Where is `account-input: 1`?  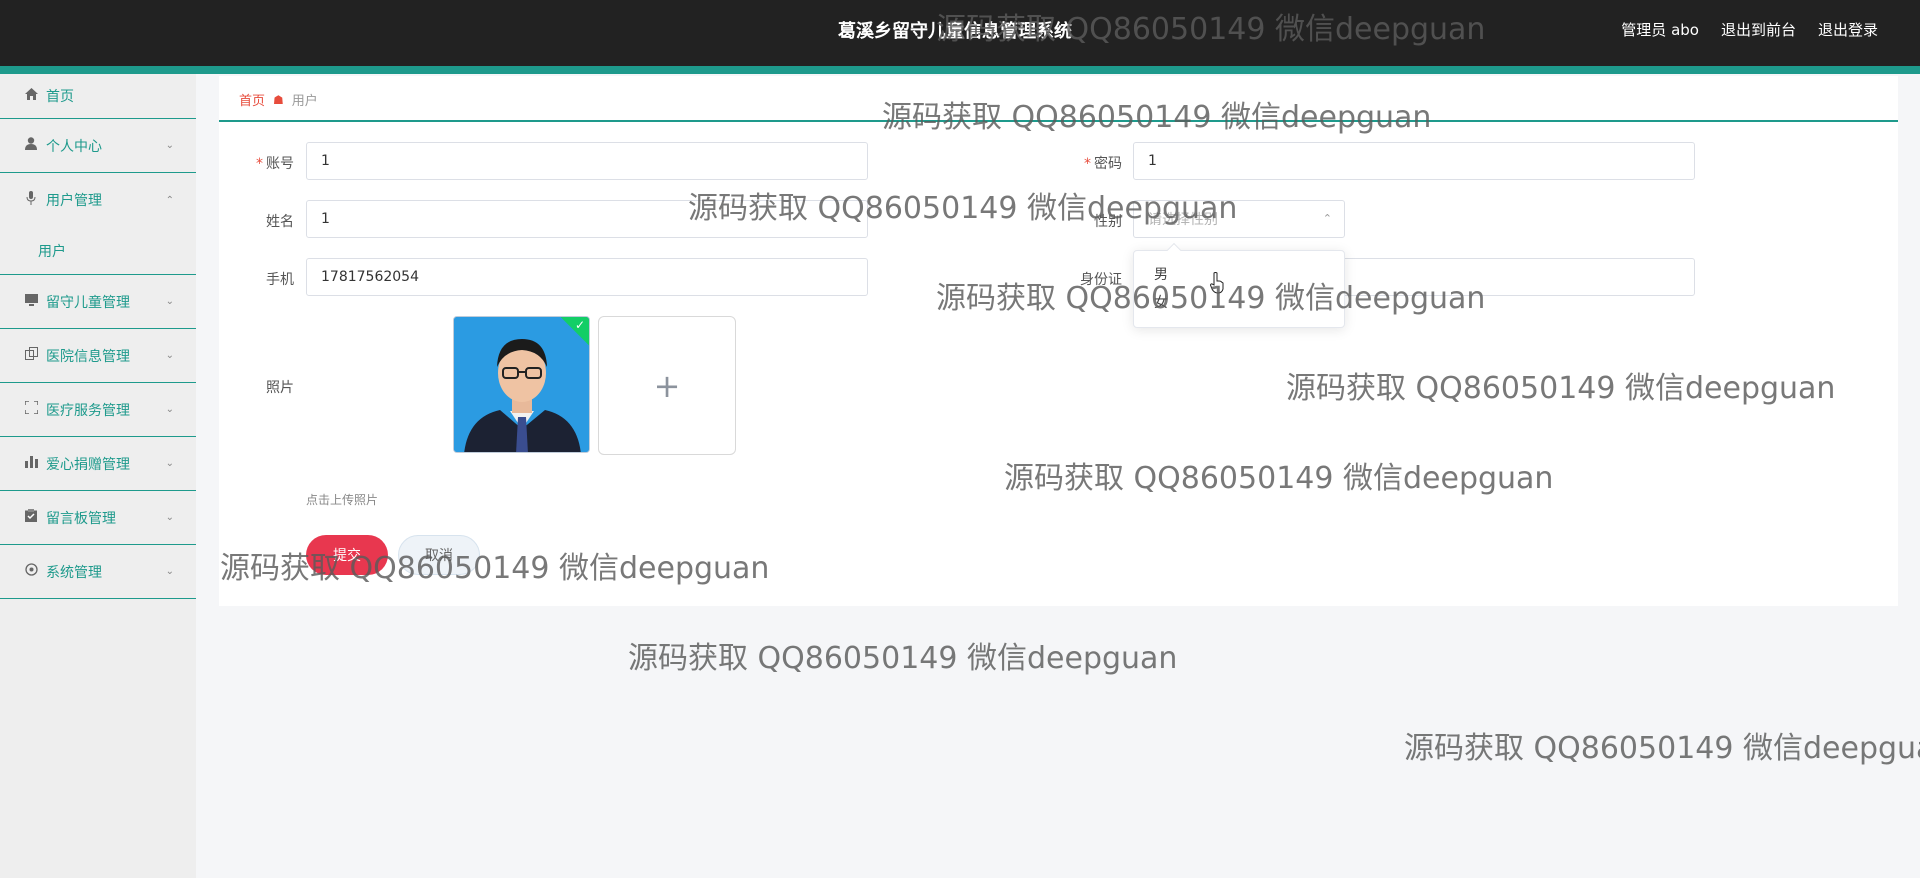 account-input: 1 is located at coordinates (587, 161).